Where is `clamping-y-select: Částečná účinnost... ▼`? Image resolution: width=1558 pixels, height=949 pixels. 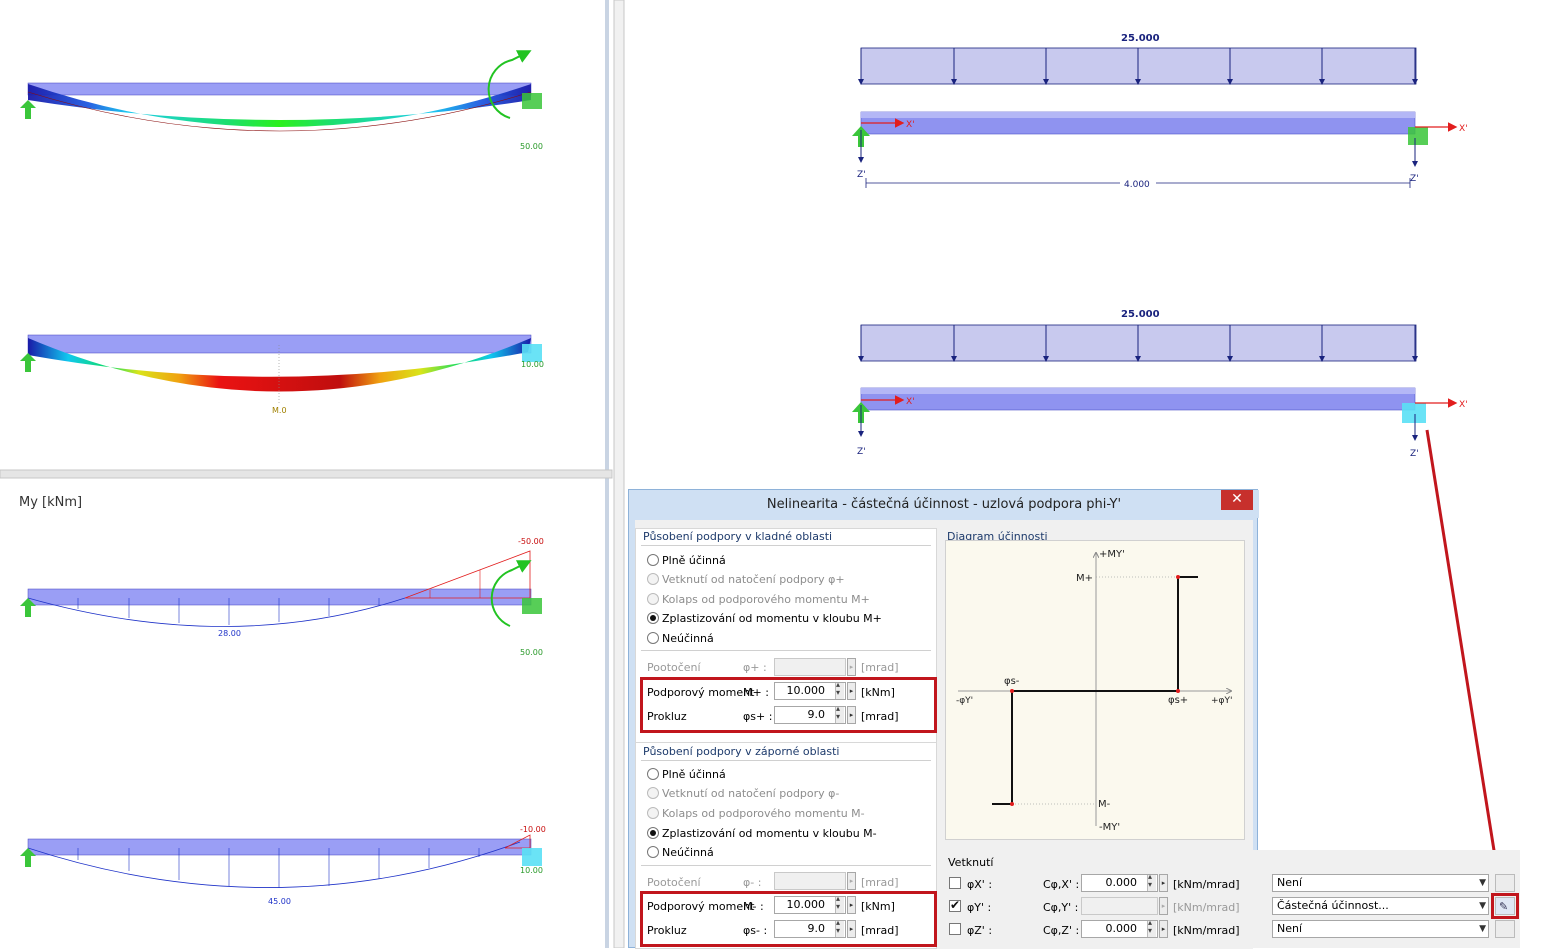
clamping-y-select: Částečná účinnost... ▼ is located at coordinates (1380, 906).